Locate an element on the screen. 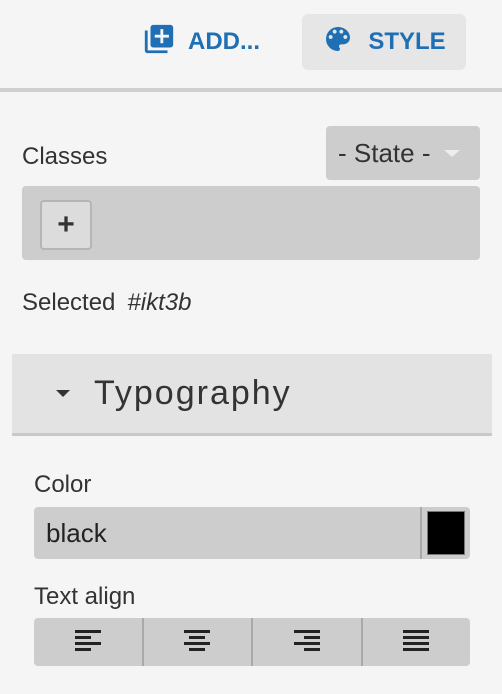 Image resolution: width=502 pixels, height=694 pixels. align-right-button is located at coordinates (308, 642).